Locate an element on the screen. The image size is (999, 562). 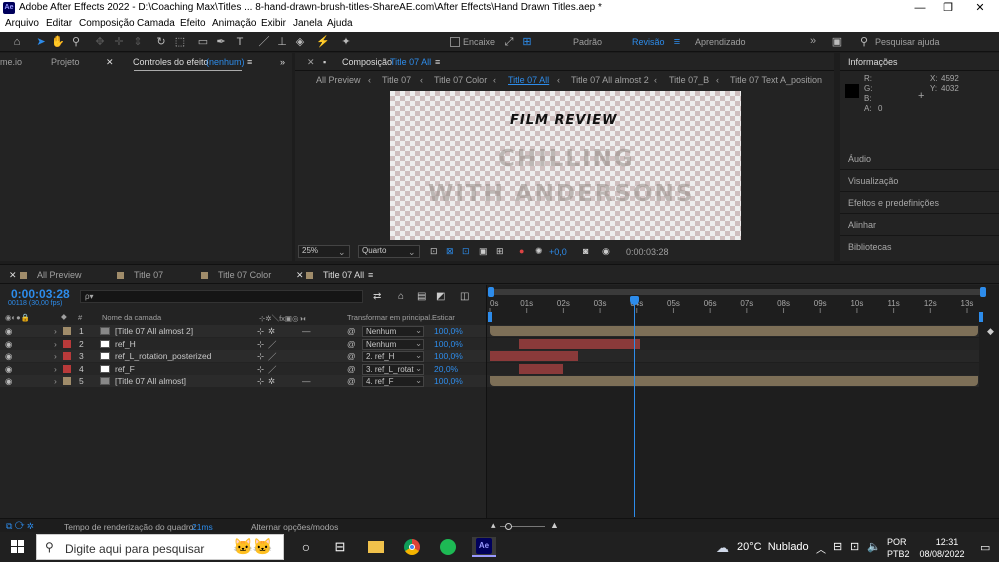
tab-close-icon: ✕ is located at coordinates (110, 62).